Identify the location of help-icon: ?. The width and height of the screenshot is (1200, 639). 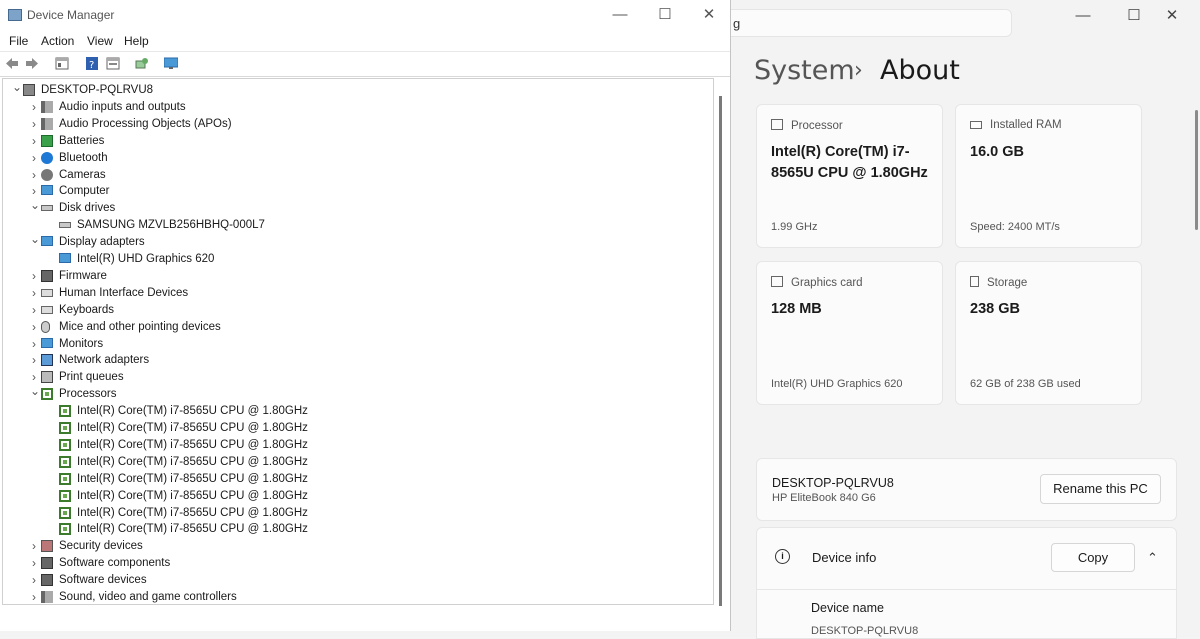
(92, 63).